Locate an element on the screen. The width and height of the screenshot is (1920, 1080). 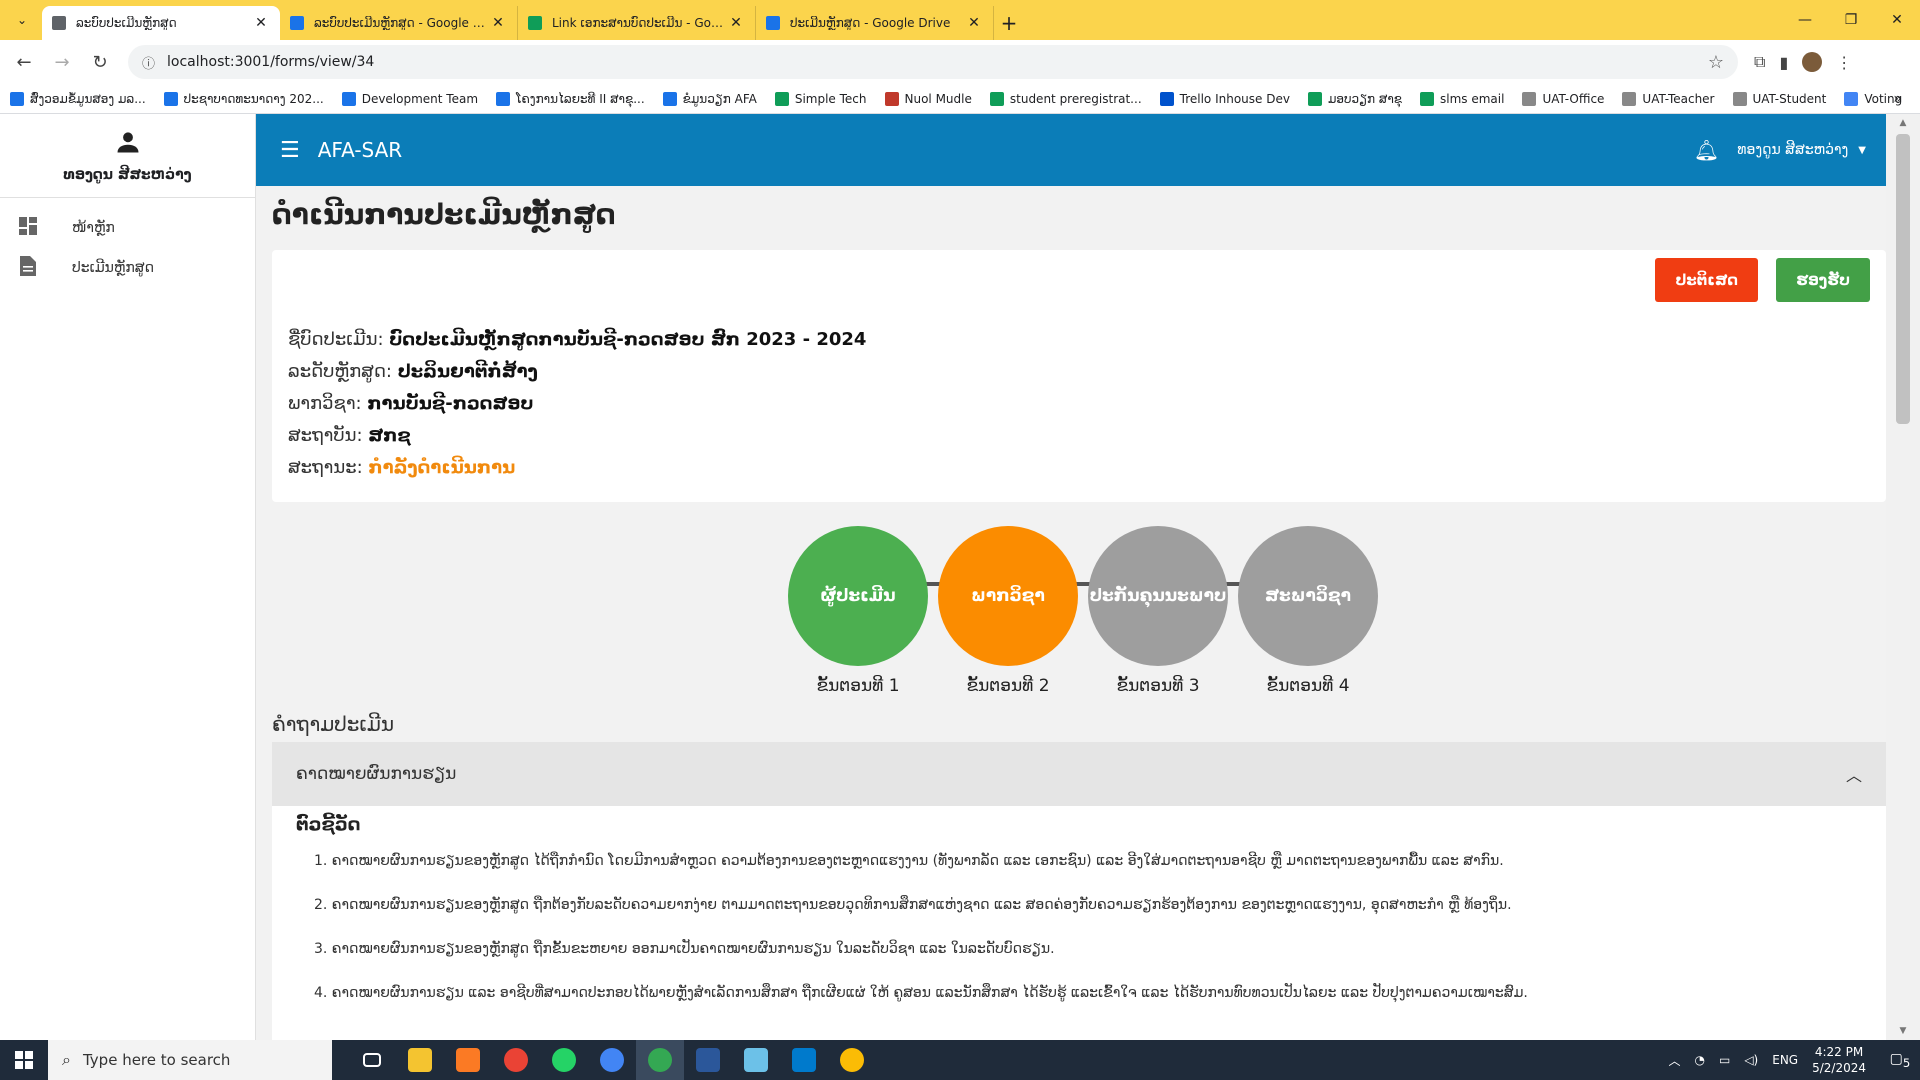
browser-tab: ປະເມີນຫຼັກສູດ - Google Drive ✕ is located at coordinates (875, 23).